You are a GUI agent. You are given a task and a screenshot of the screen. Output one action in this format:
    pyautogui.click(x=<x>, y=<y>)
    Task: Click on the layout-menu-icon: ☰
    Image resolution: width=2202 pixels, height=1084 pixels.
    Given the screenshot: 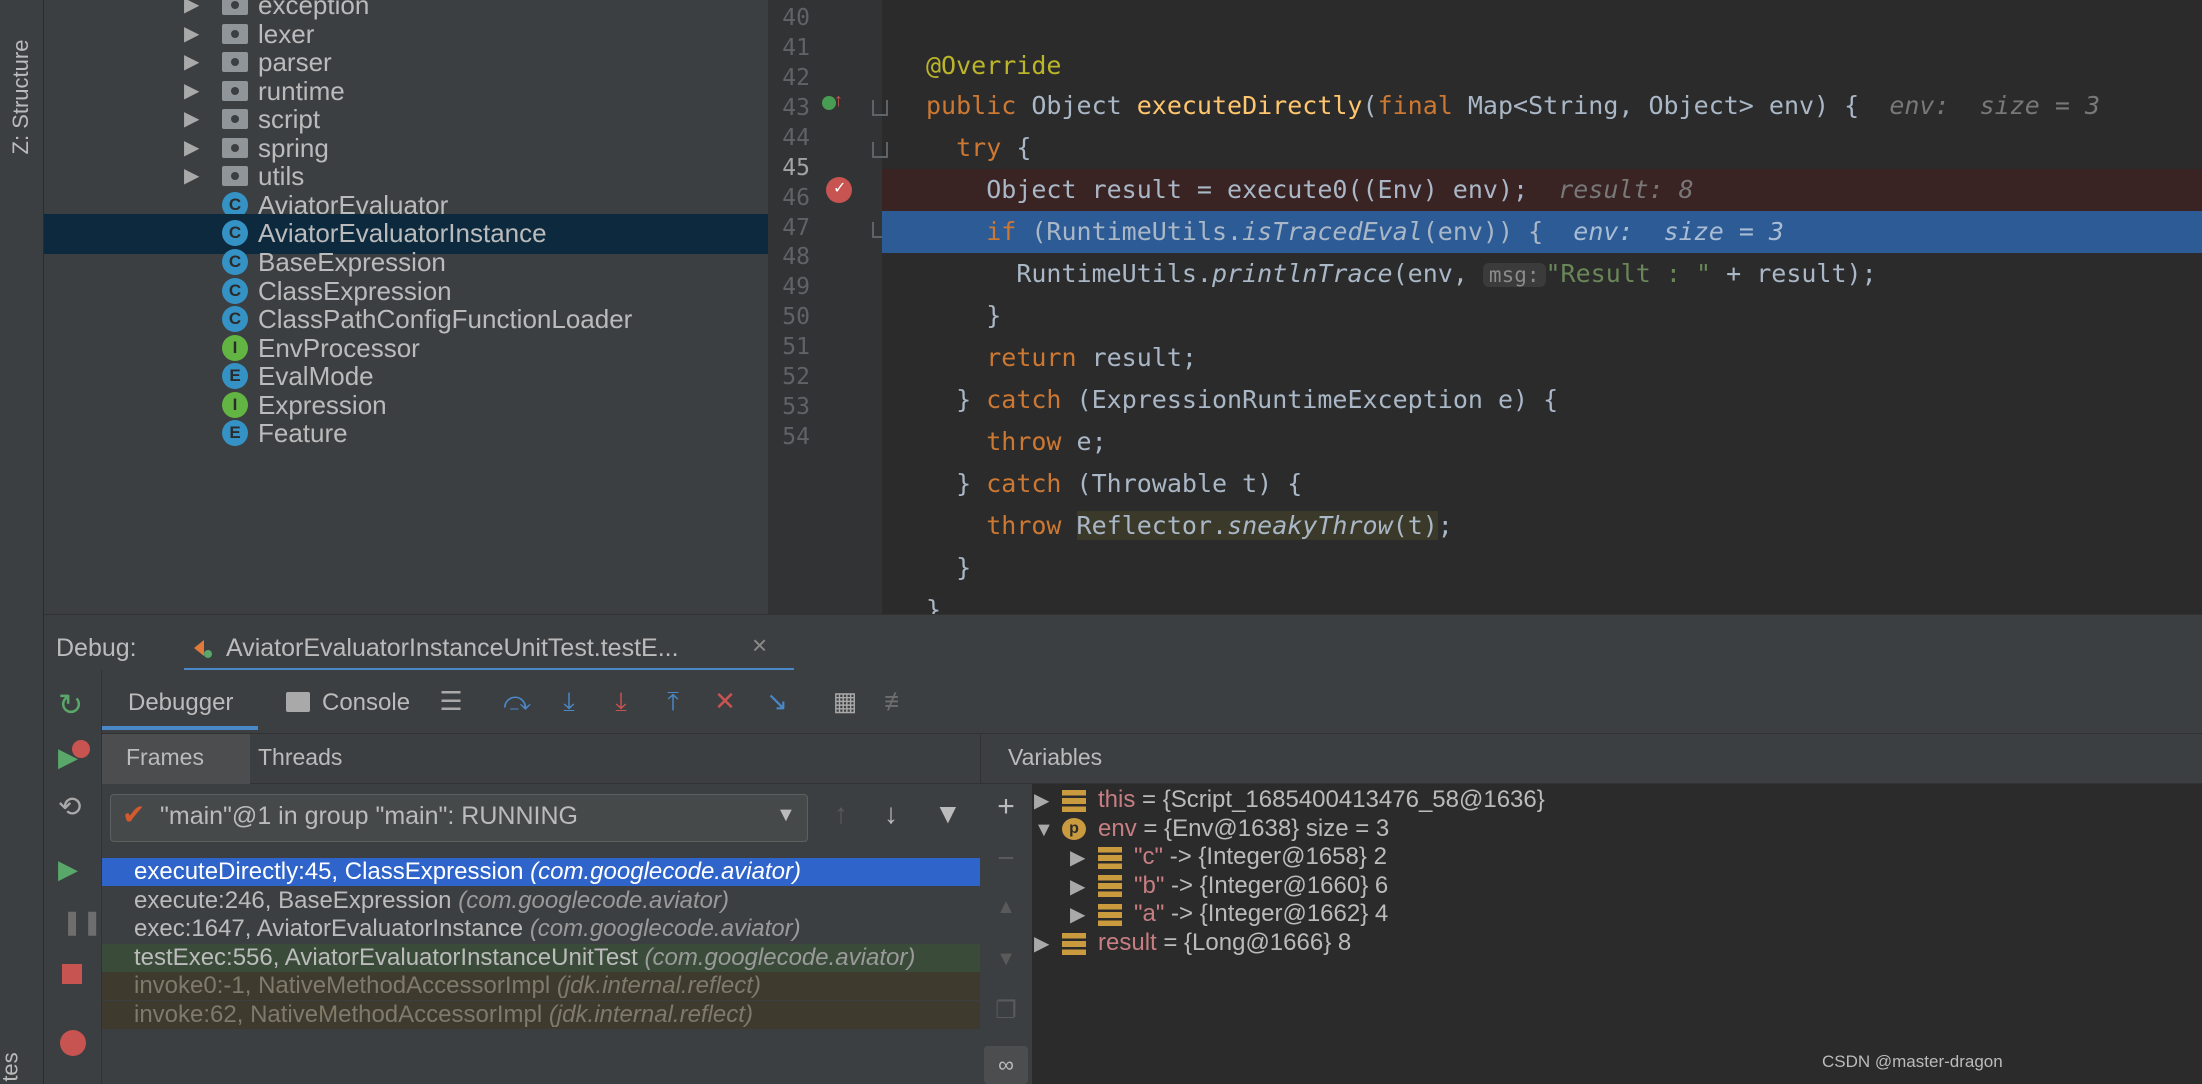 What is the action you would take?
    pyautogui.click(x=451, y=701)
    